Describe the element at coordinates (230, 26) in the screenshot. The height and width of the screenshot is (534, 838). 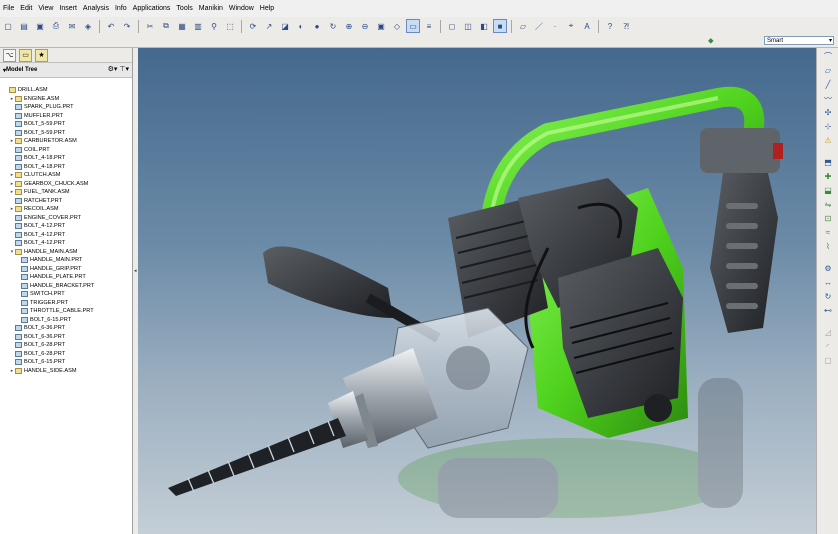
I see `select-box-icon: ⬚` at that location.